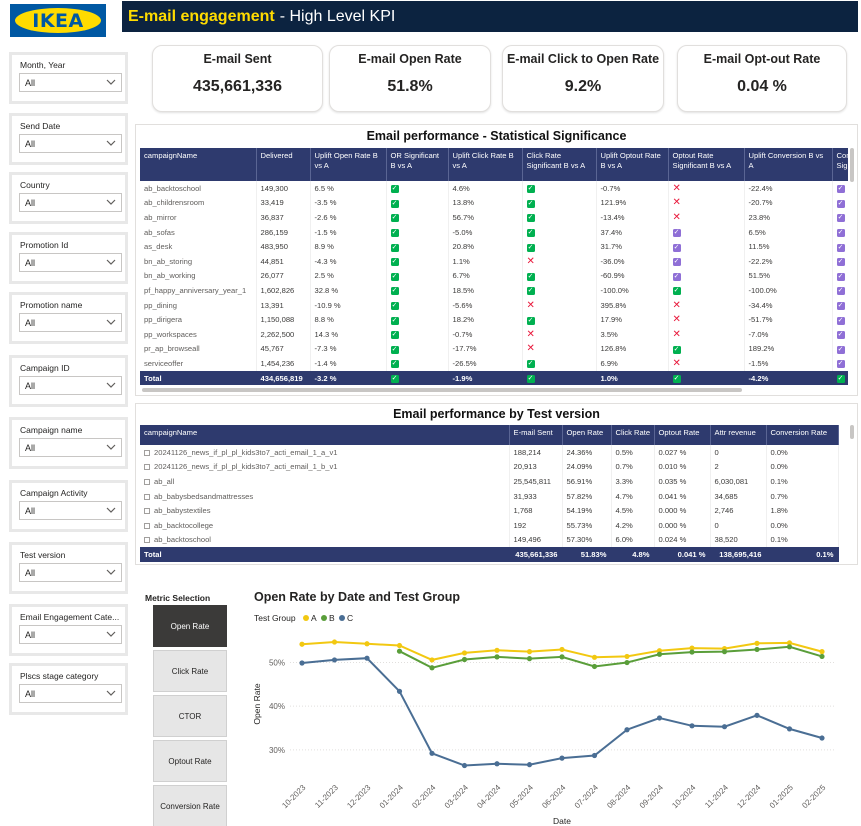 The width and height of the screenshot is (861, 826). What do you see at coordinates (350, 618) in the screenshot?
I see `legend-entry: C` at bounding box center [350, 618].